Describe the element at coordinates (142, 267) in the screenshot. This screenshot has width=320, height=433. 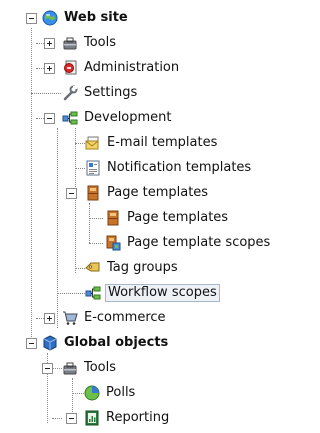
I see `tree-node-label: Tag groups` at that location.